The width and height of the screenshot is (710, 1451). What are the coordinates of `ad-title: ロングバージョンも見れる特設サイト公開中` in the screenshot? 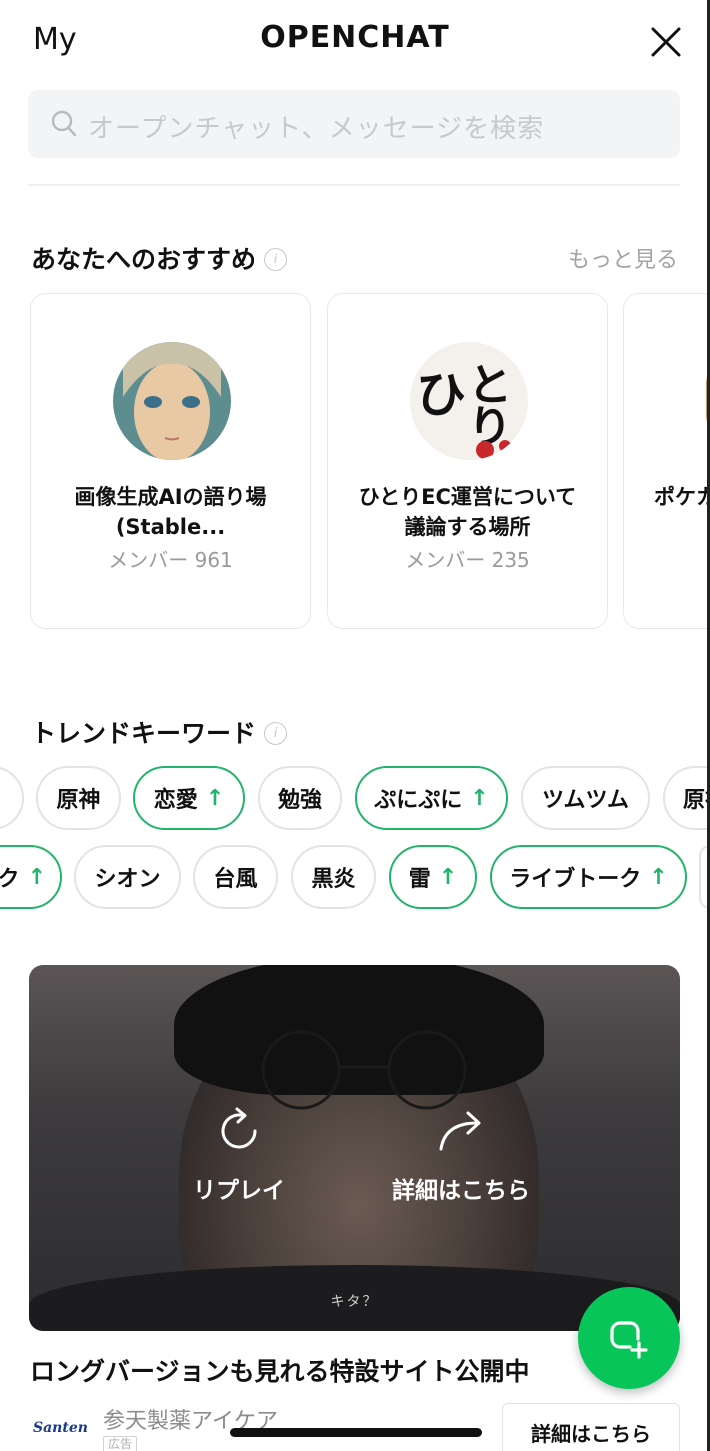 It's located at (280, 1370).